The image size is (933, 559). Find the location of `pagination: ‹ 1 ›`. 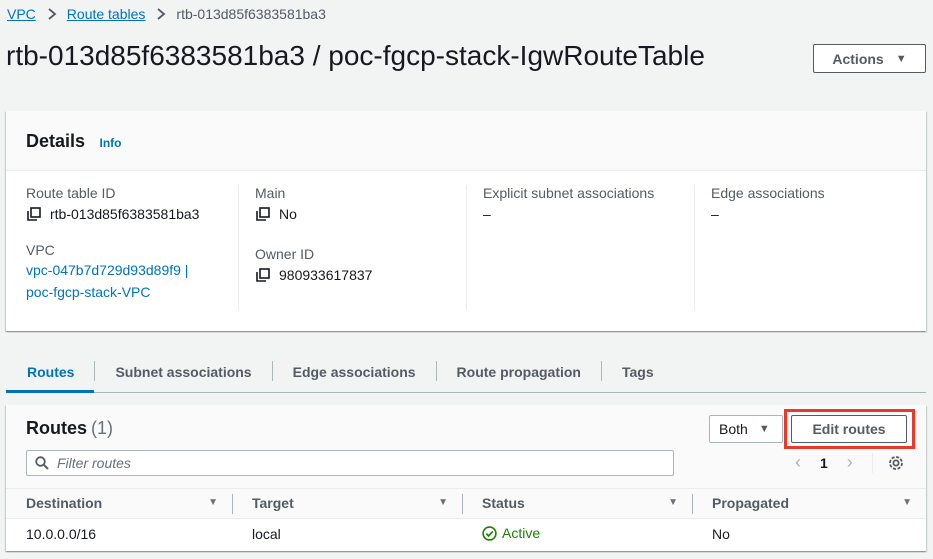

pagination: ‹ 1 › is located at coordinates (846, 462).